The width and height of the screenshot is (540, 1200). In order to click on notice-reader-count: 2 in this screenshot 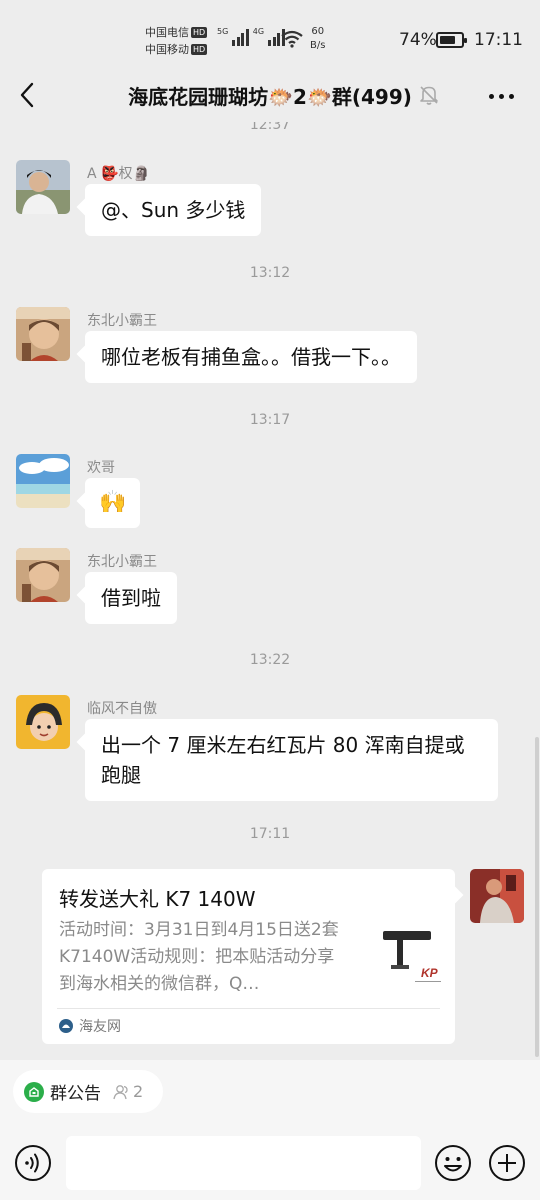, I will do `click(128, 1091)`.